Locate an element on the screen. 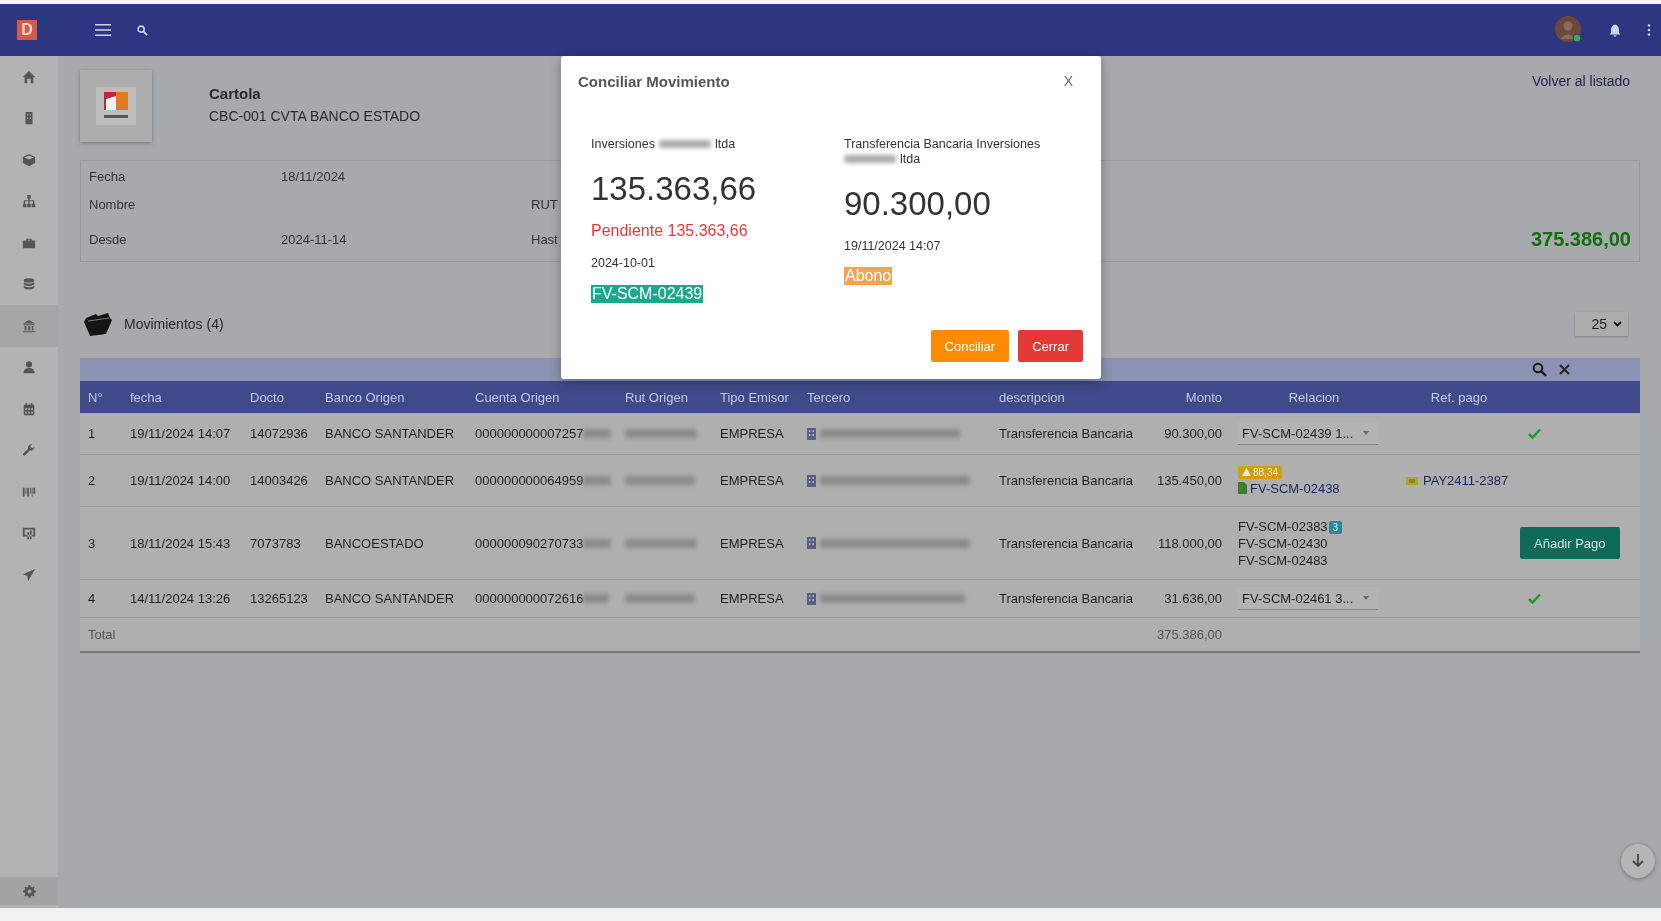 This screenshot has width=1661, height=921. table-cell: 13265123 is located at coordinates (279, 599).